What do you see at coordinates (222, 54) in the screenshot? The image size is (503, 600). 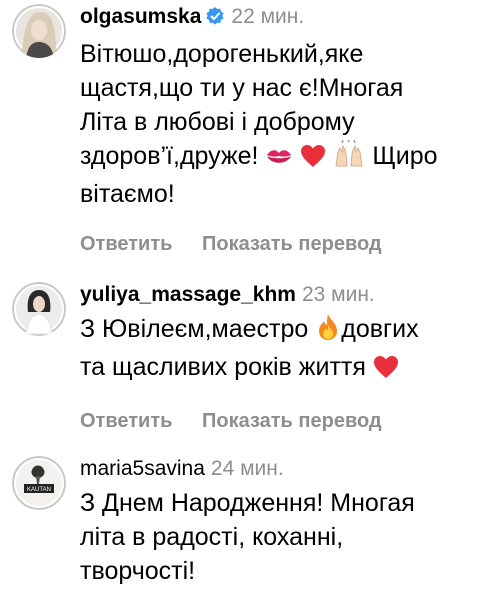 I see `comment-line: Вітюшо,дорогенький,яке` at bounding box center [222, 54].